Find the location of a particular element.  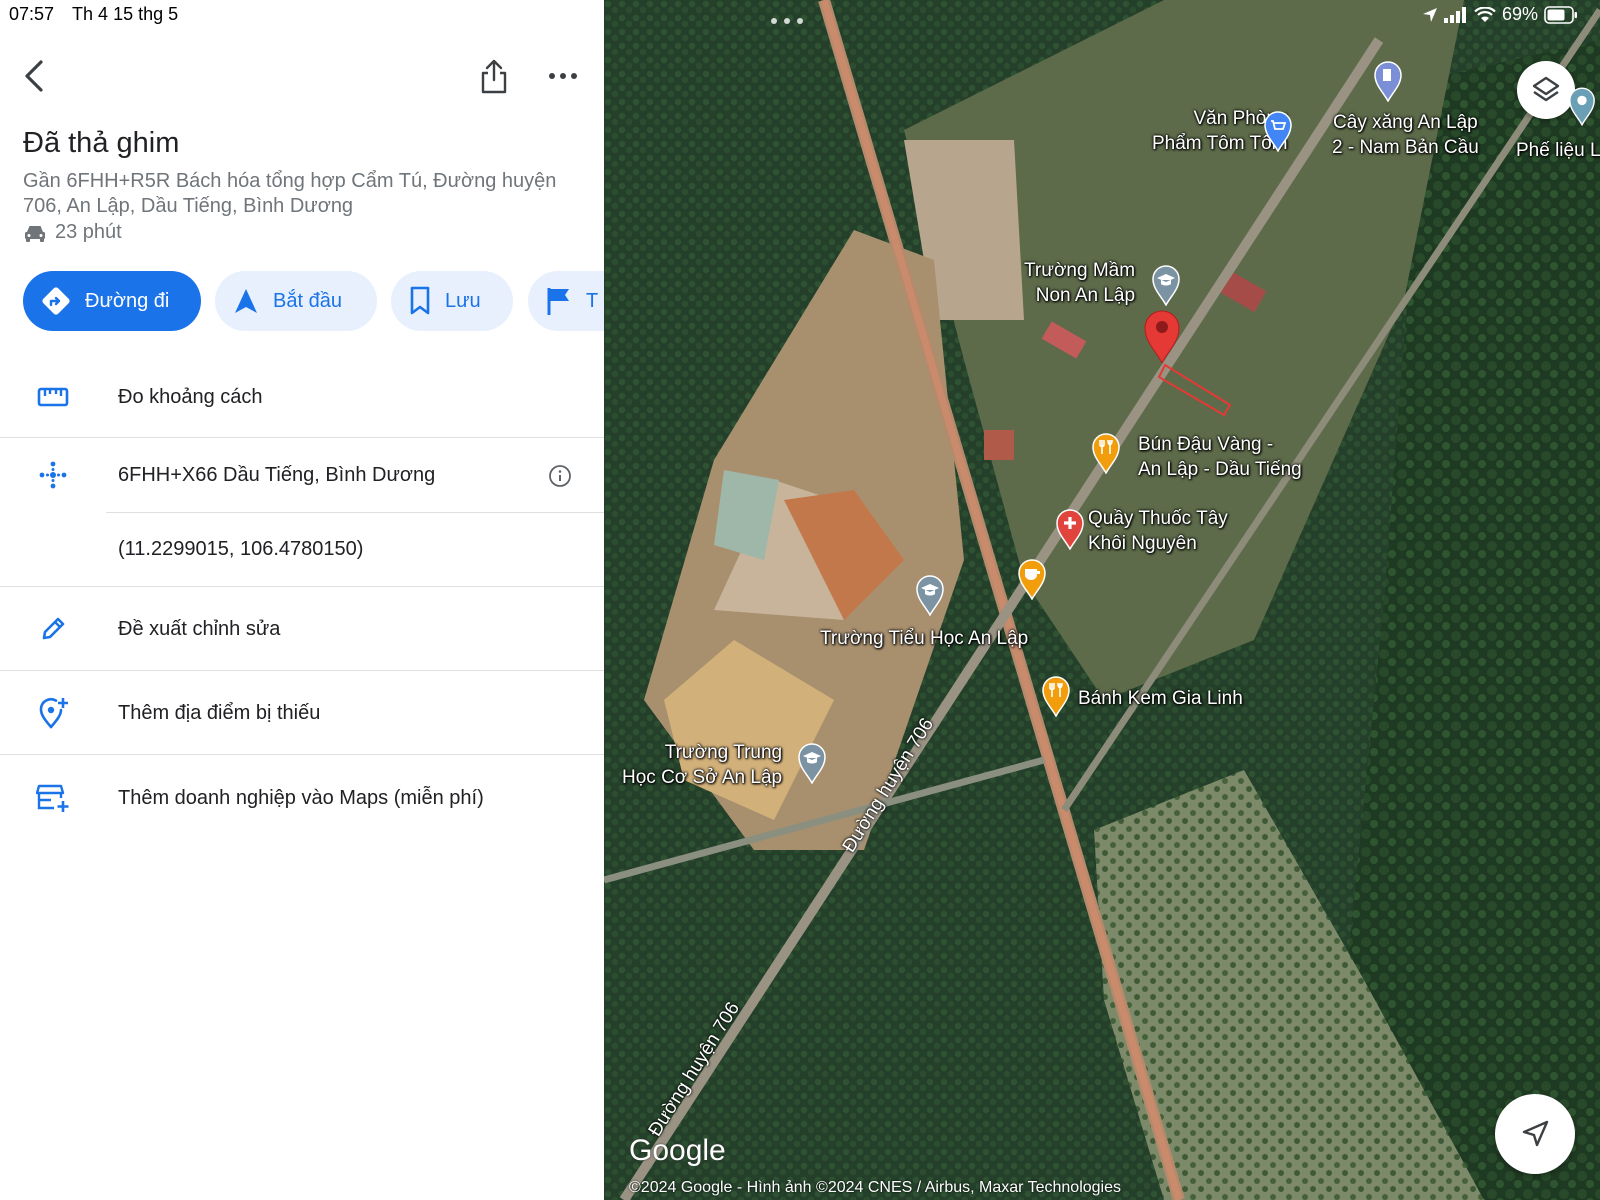

car-icon is located at coordinates (35, 233).